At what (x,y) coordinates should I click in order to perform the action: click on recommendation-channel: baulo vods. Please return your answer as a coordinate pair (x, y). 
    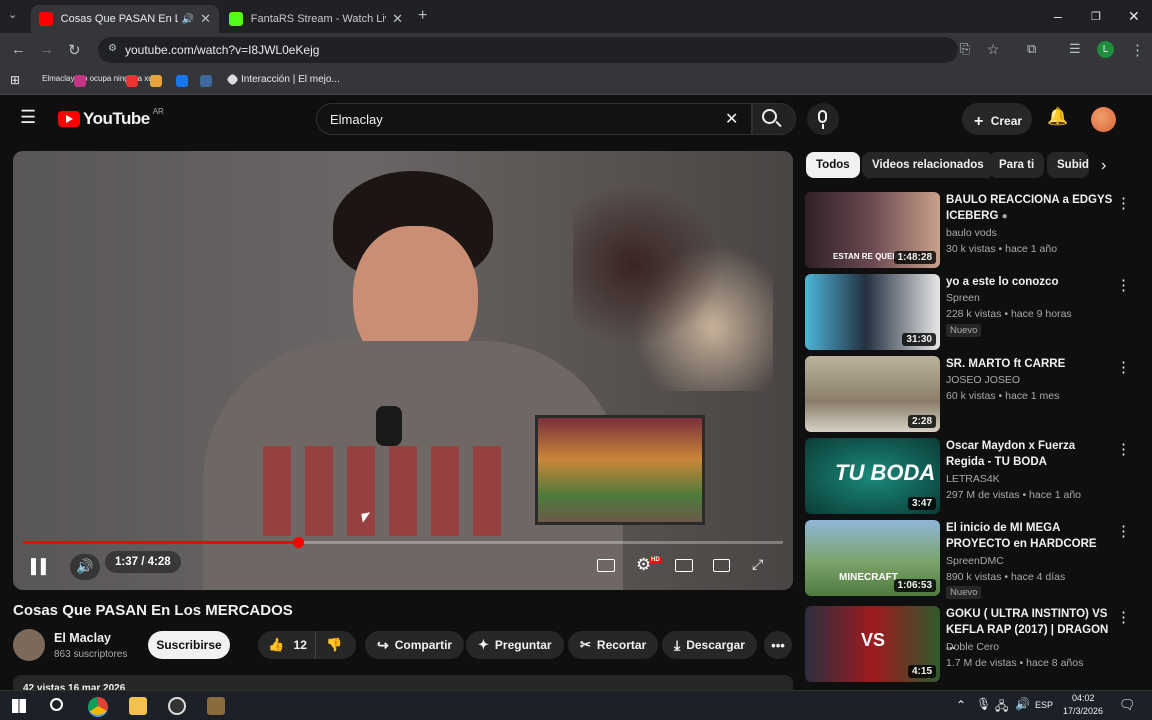
    Looking at the image, I should click on (971, 233).